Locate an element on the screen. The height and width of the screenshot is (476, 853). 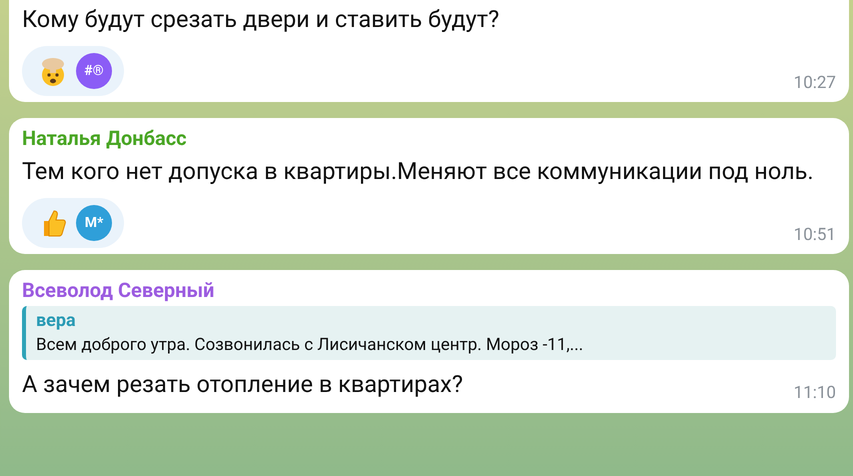
message-time: 11:10 is located at coordinates (815, 393).